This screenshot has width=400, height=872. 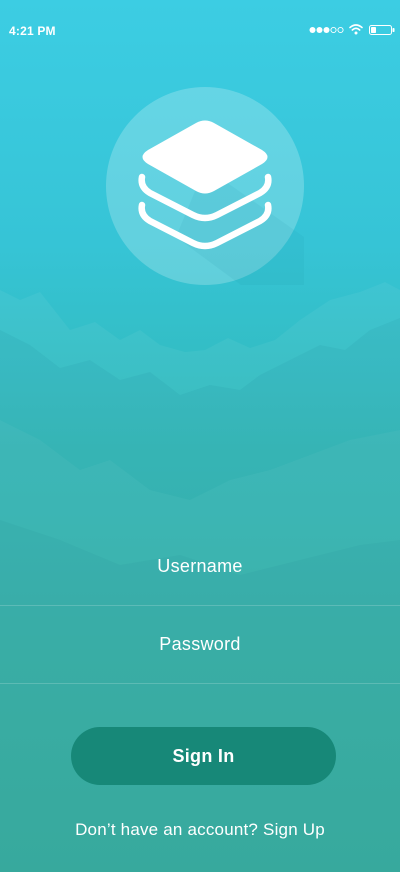 I want to click on password-input, so click(x=200, y=644).